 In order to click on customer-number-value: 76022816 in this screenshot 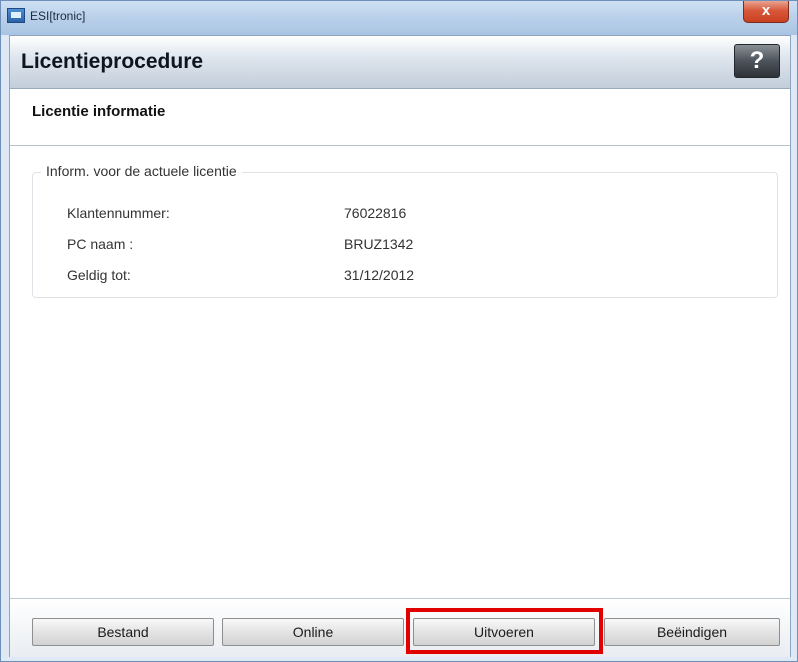, I will do `click(375, 213)`.